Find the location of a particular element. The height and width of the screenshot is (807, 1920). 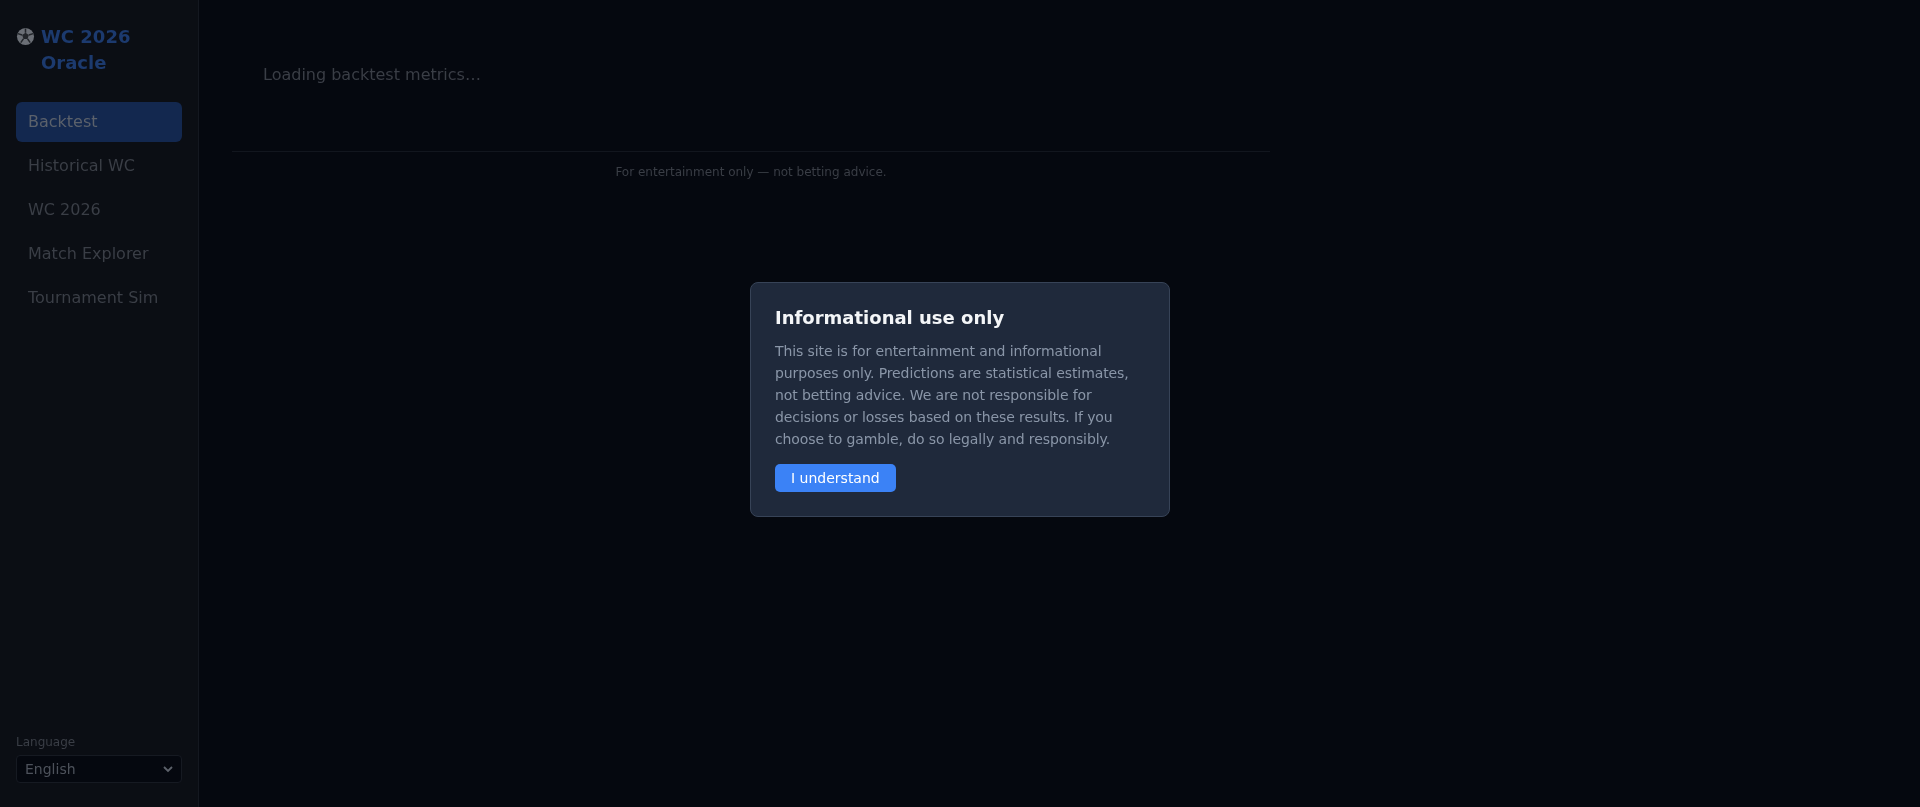

dialog-message: This site is for entertainment and informational purposes only. Predictions are statistical estimates, not betting advice. We are not responsible for decisions or losses based on these results. If you choose to gamble, do so legally and responsibly. is located at coordinates (952, 395).